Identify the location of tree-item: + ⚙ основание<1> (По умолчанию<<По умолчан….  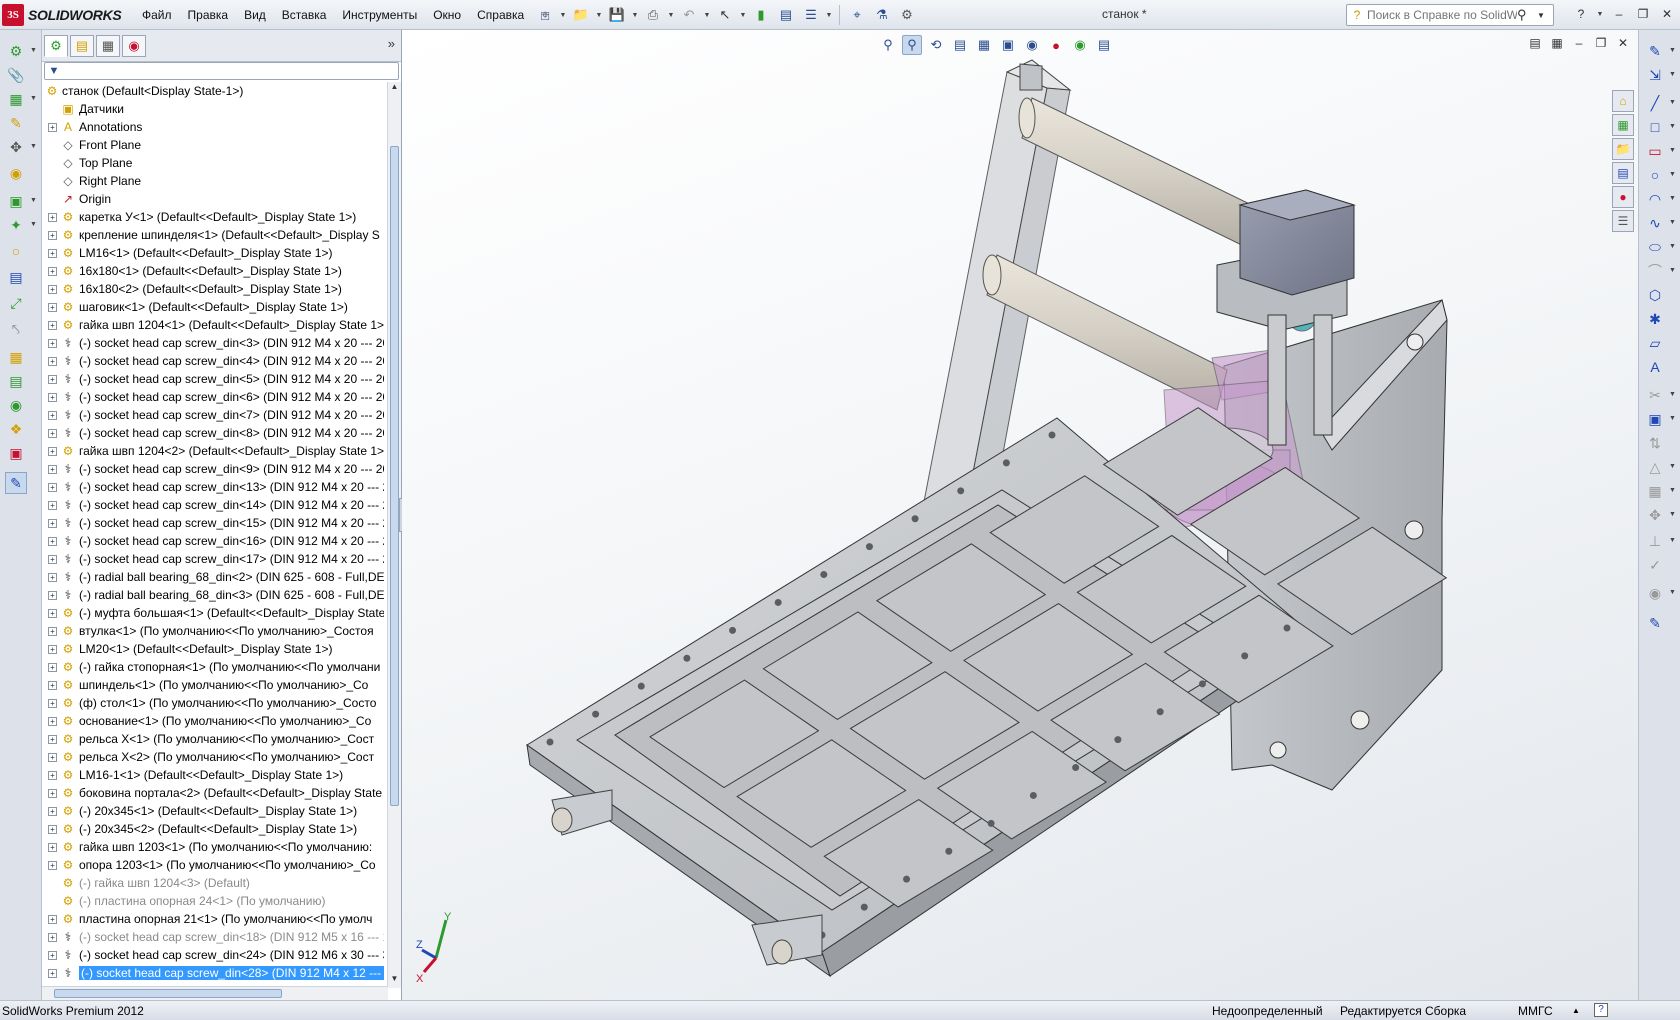
(215, 721).